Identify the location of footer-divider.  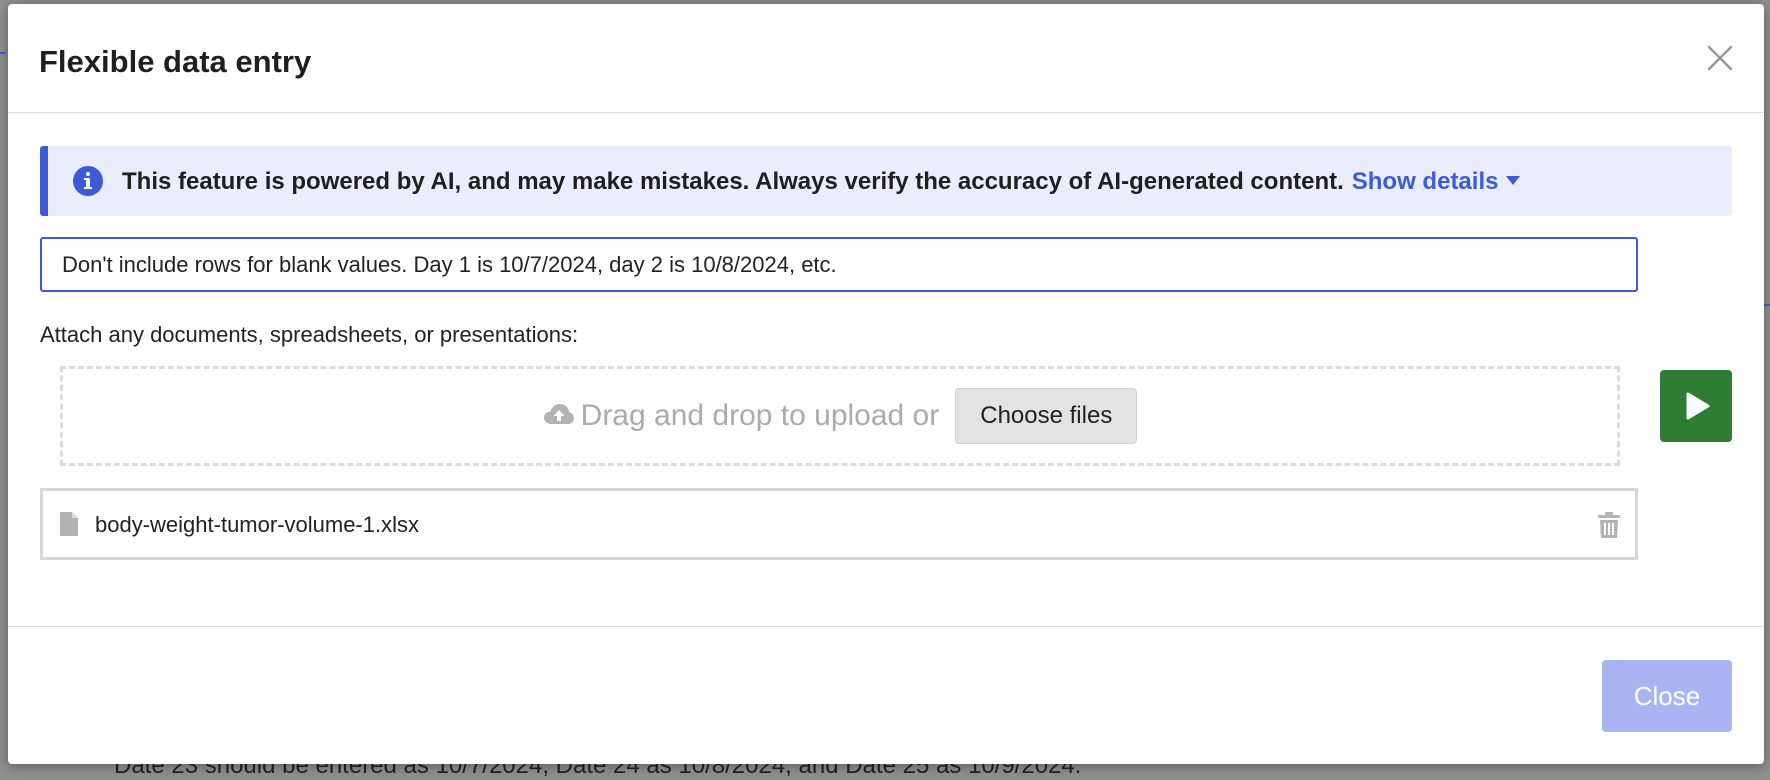
(886, 626).